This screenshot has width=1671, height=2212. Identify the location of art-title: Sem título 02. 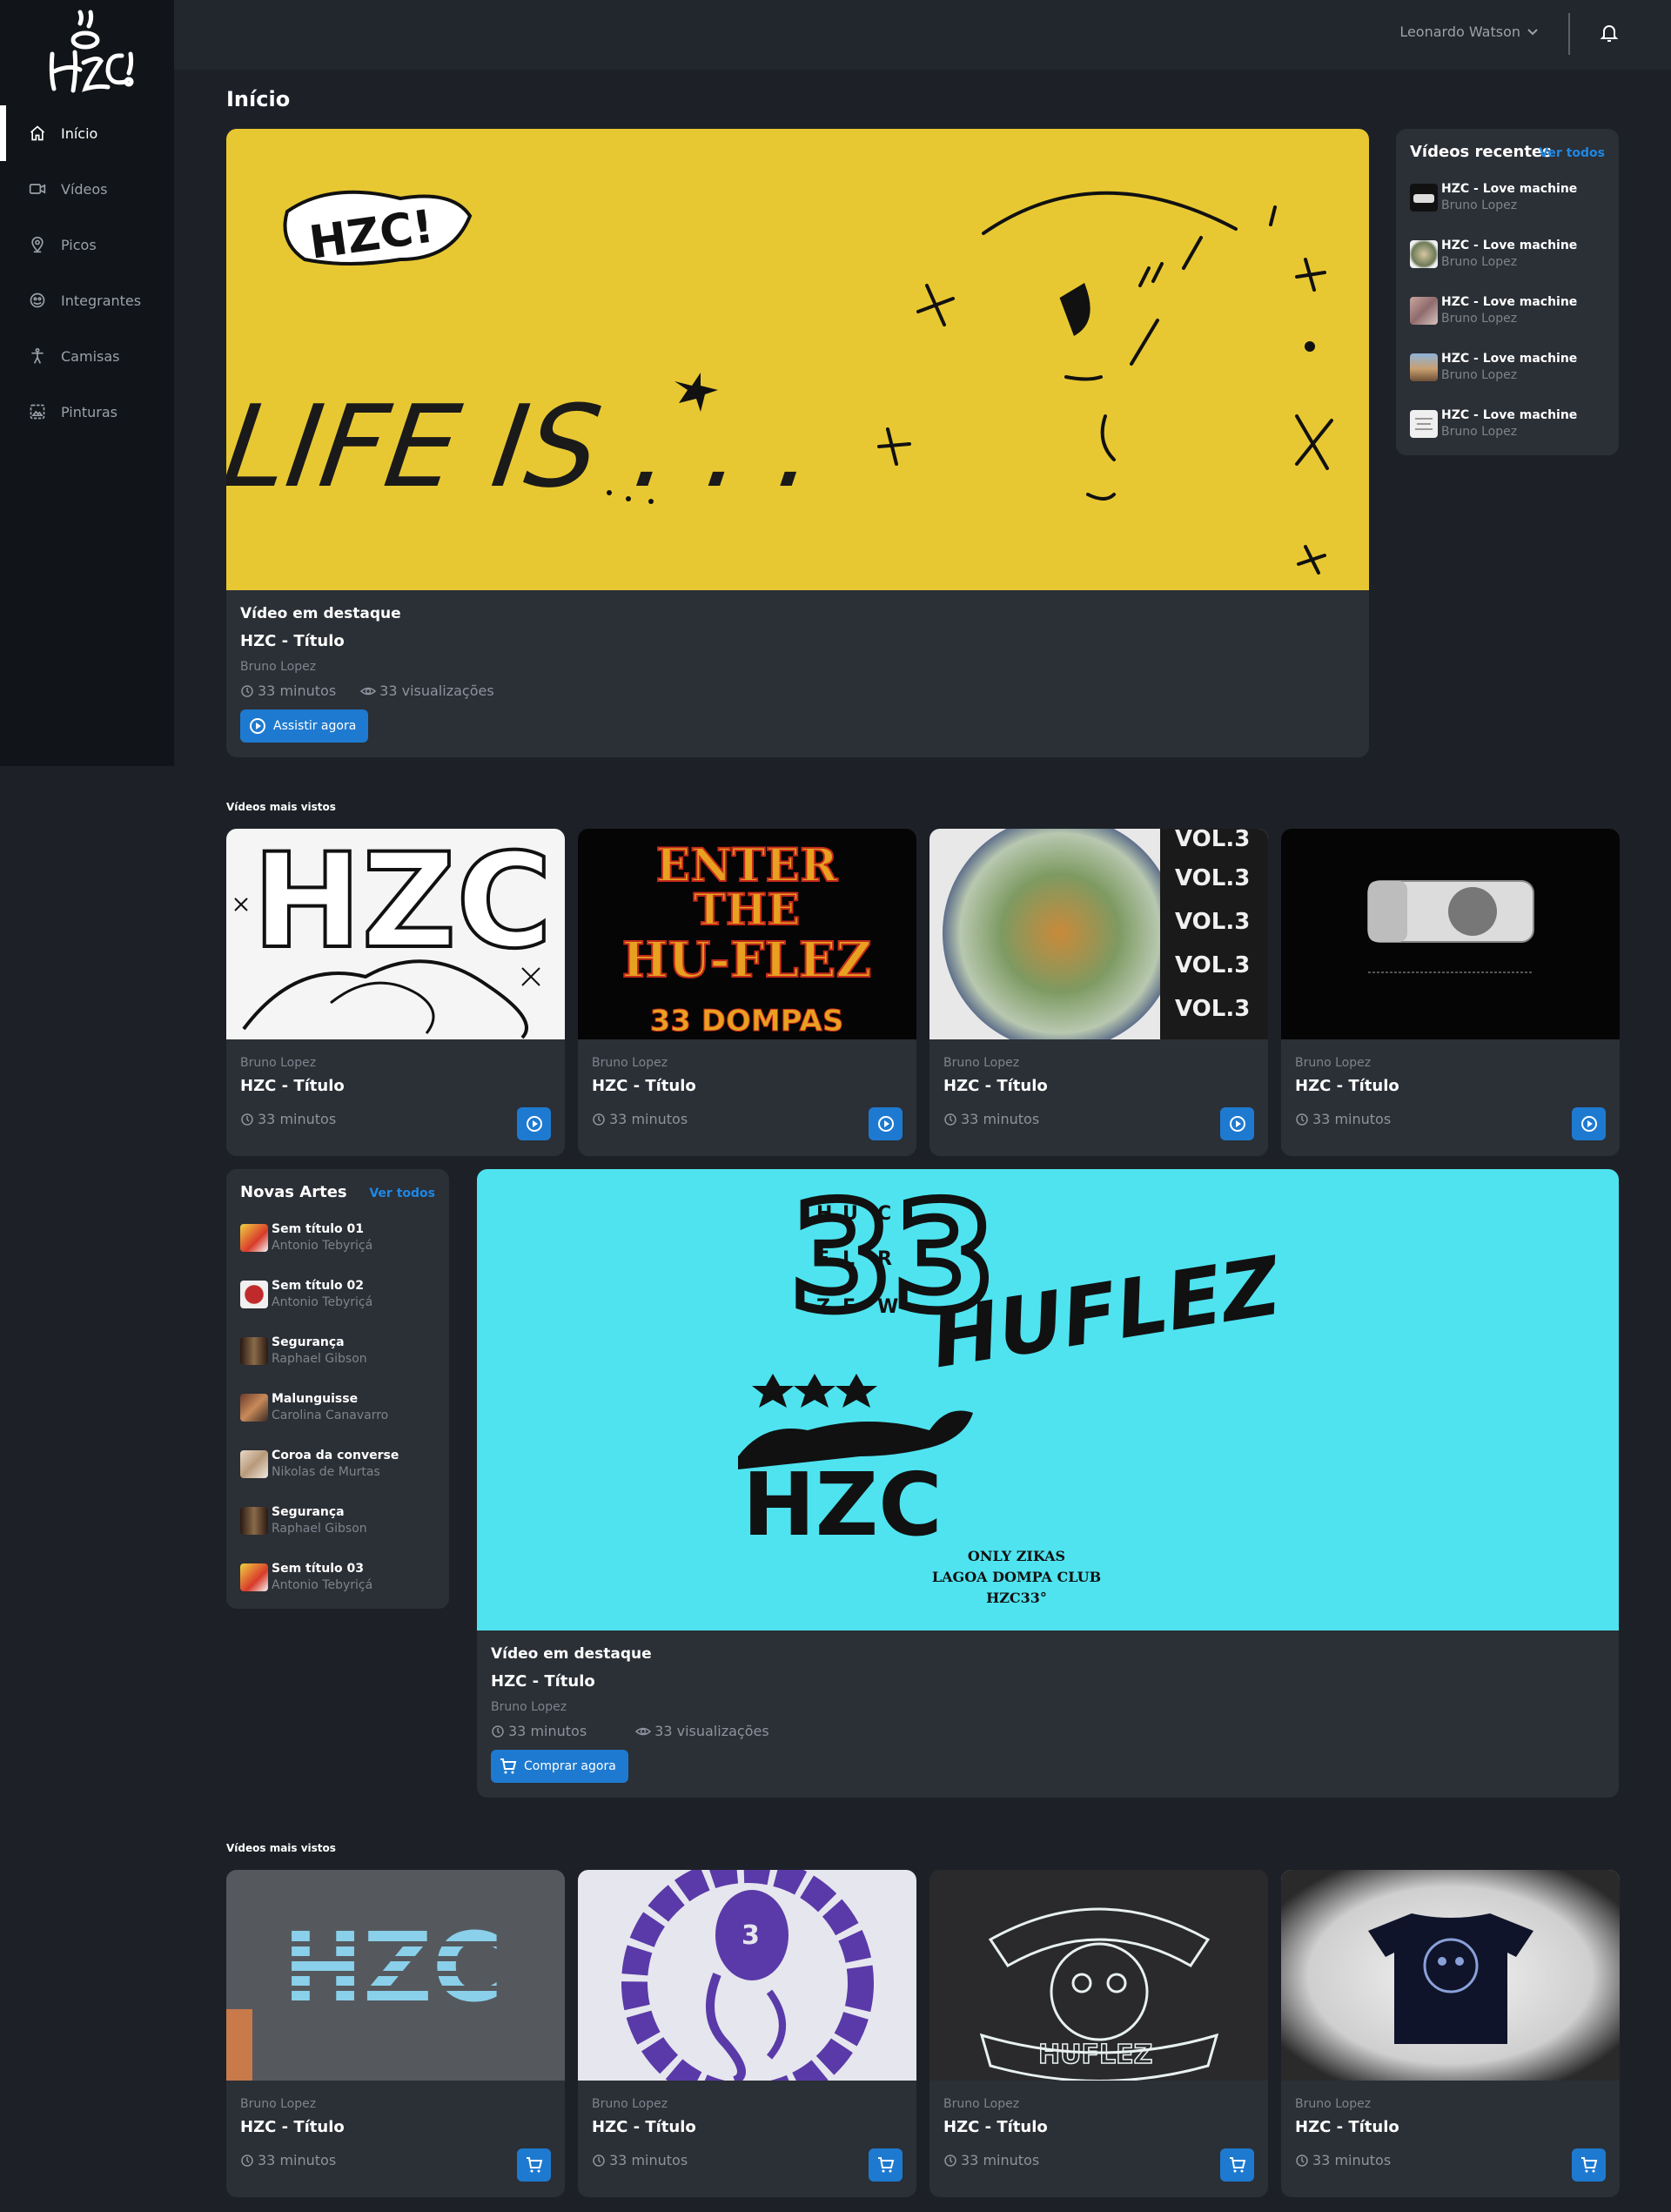
(318, 1286).